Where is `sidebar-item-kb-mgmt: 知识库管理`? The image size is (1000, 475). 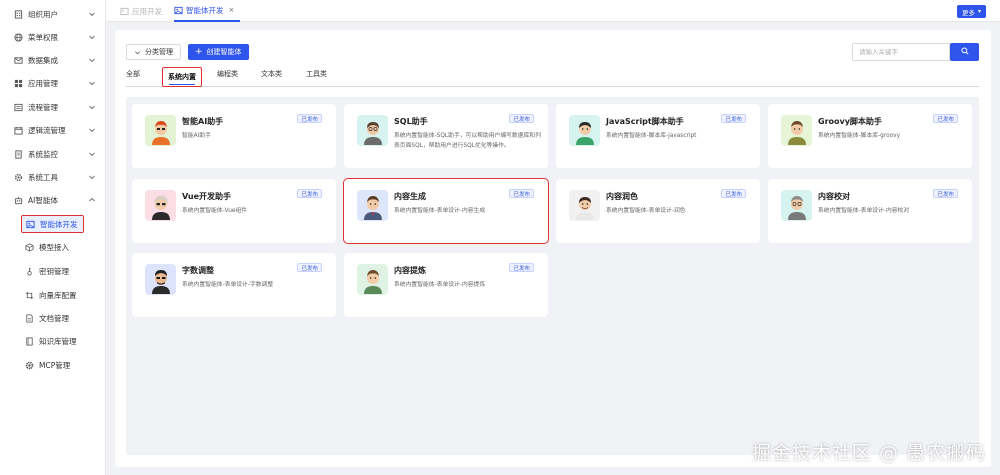 sidebar-item-kb-mgmt: 知识库管理 is located at coordinates (53, 341).